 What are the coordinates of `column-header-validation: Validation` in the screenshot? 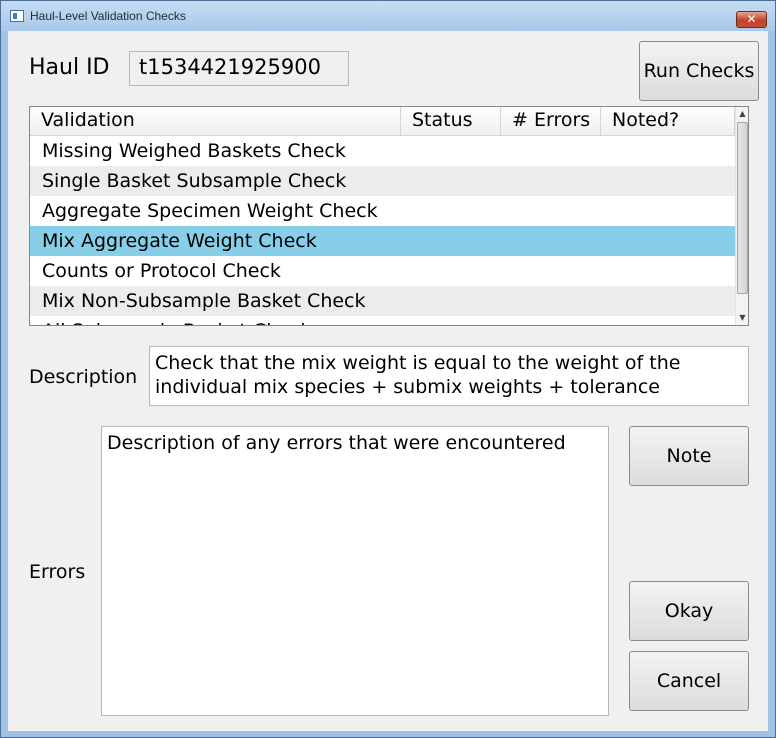 It's located at (215, 121).